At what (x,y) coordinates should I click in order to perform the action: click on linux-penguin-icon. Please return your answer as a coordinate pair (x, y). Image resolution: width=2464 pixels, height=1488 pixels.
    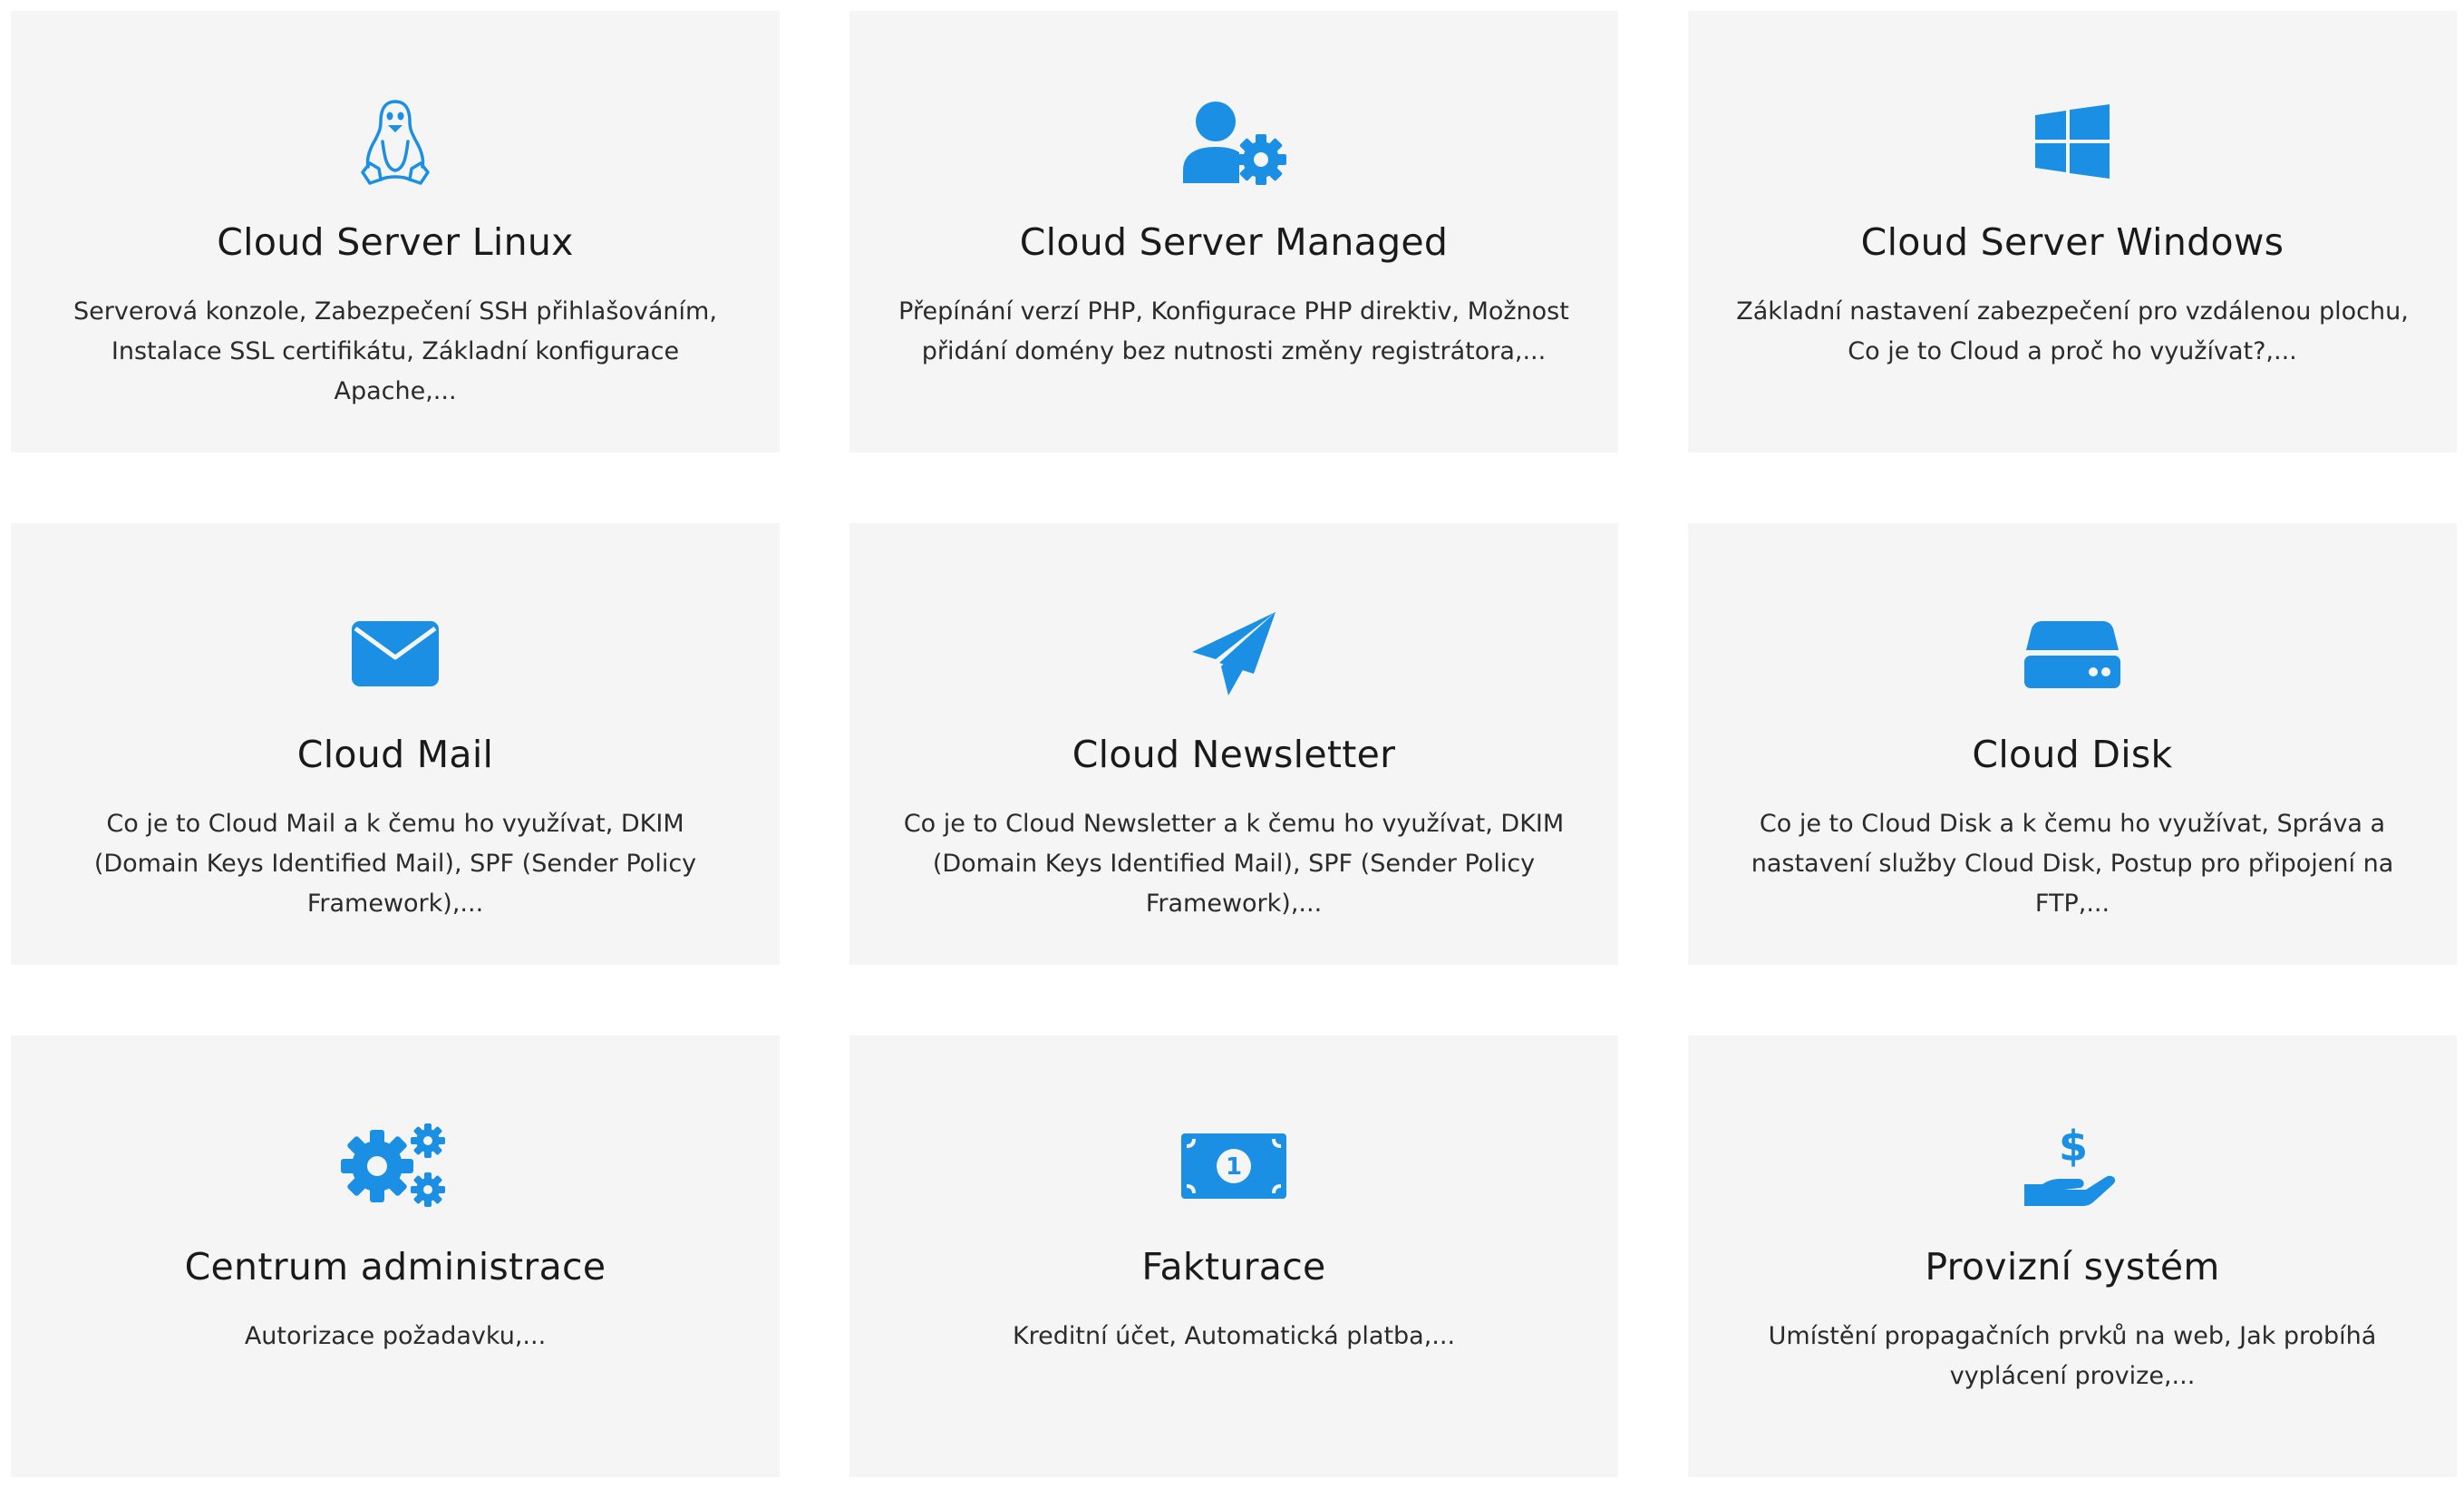
    Looking at the image, I should click on (395, 141).